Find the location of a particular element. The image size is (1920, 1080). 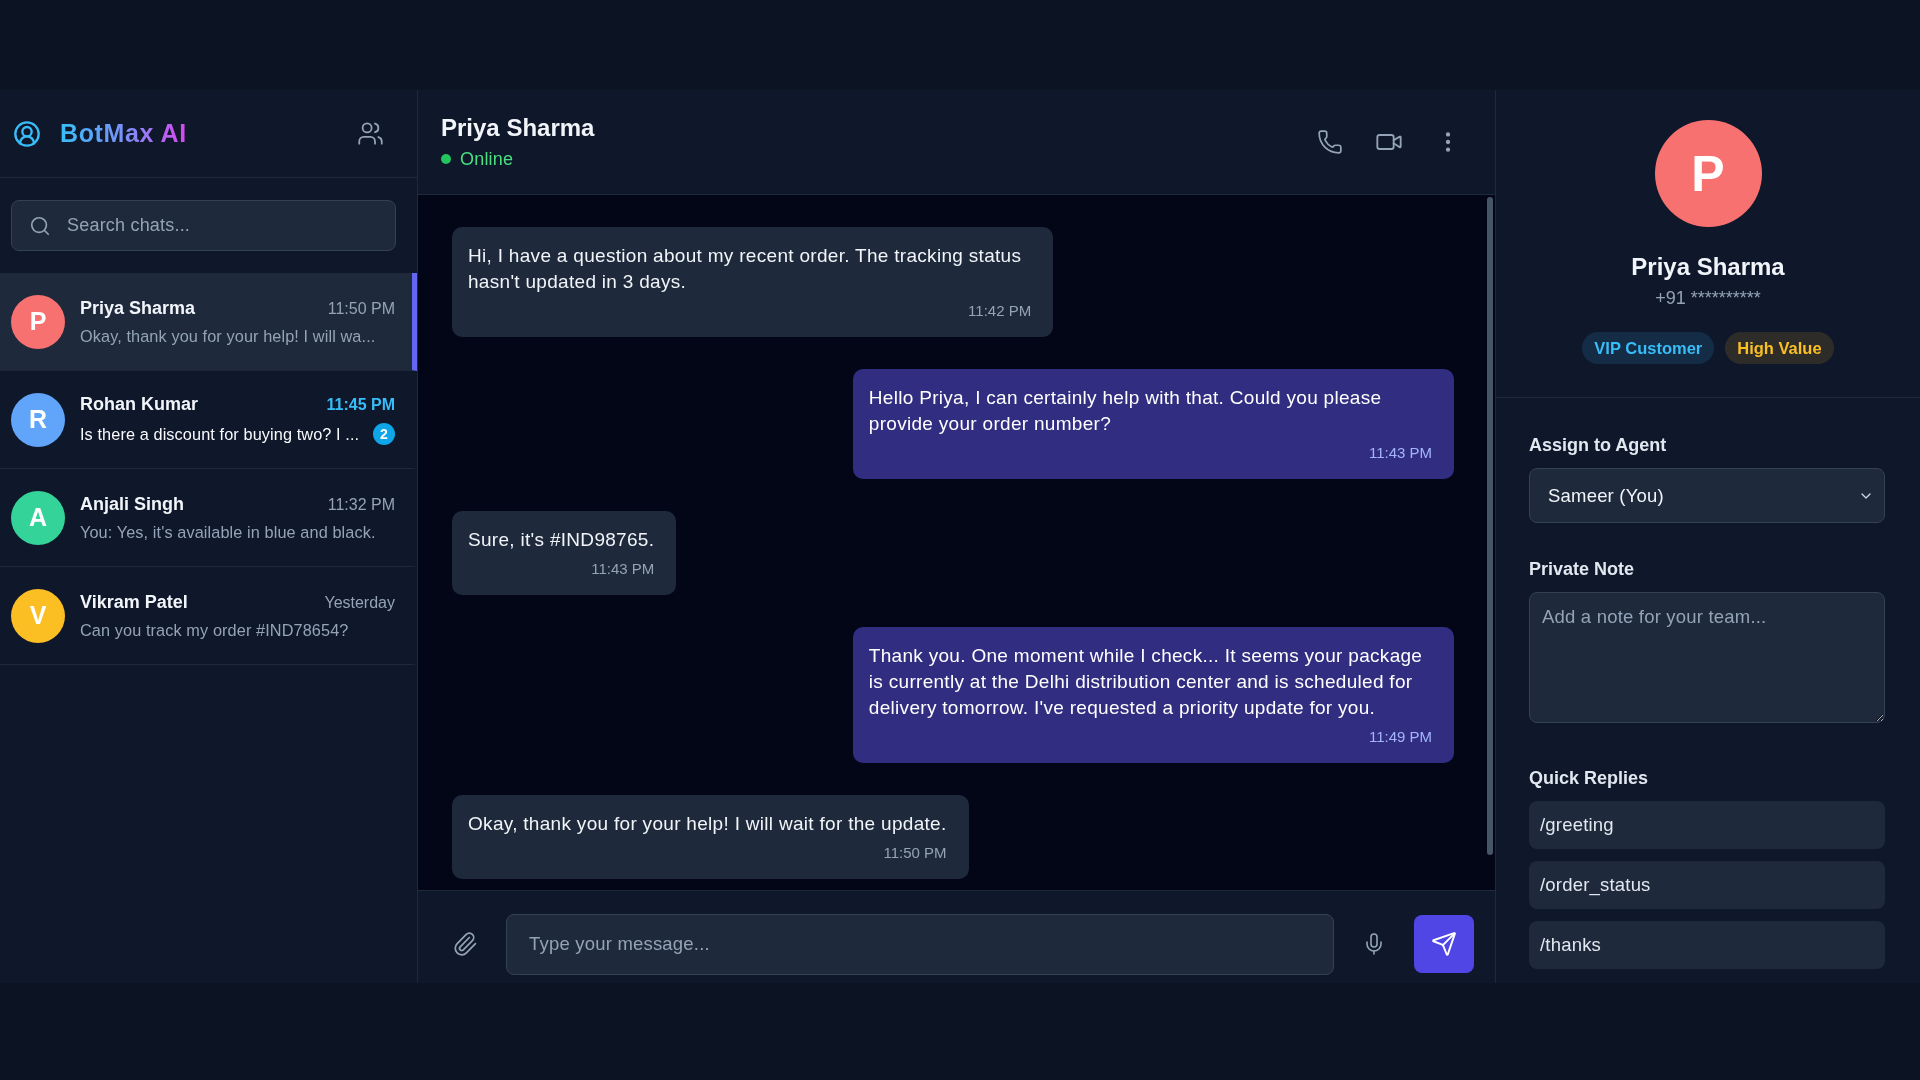

send-button is located at coordinates (1444, 944).